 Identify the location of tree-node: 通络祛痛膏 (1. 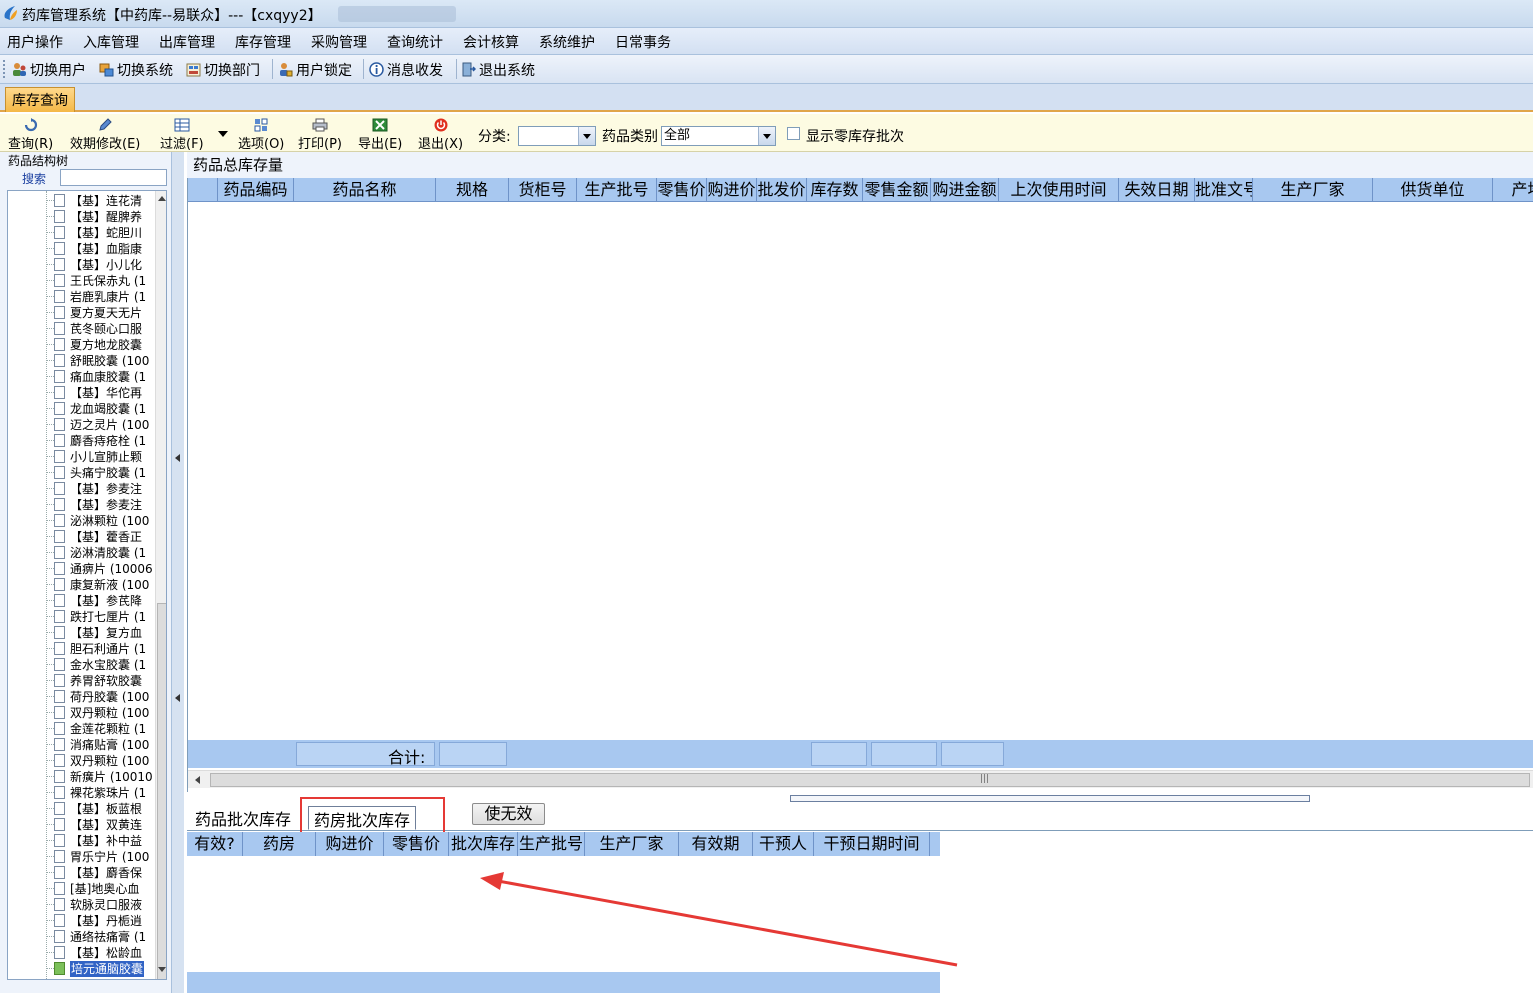
(96, 937).